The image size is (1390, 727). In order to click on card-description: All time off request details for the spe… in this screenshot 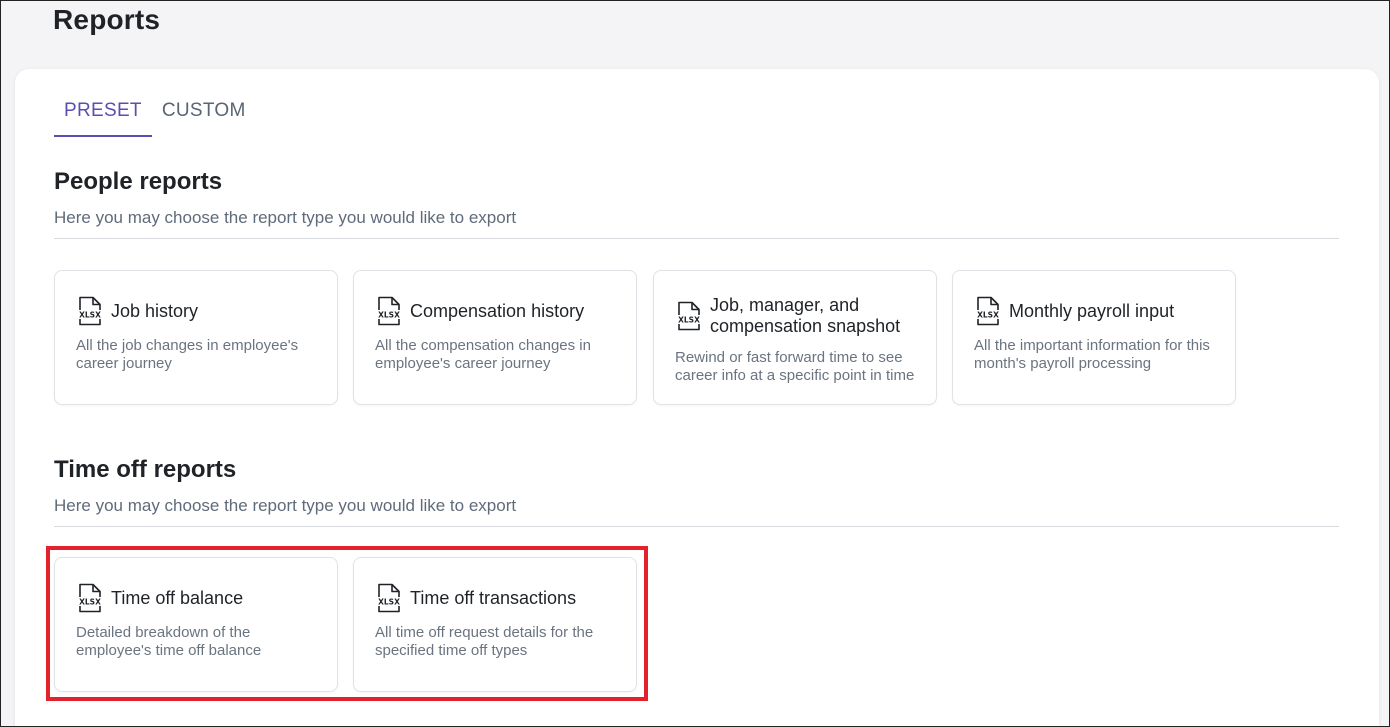, I will do `click(484, 641)`.